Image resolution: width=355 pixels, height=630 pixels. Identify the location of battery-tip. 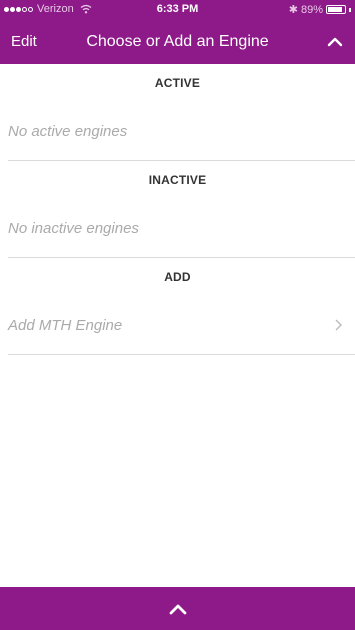
(350, 9).